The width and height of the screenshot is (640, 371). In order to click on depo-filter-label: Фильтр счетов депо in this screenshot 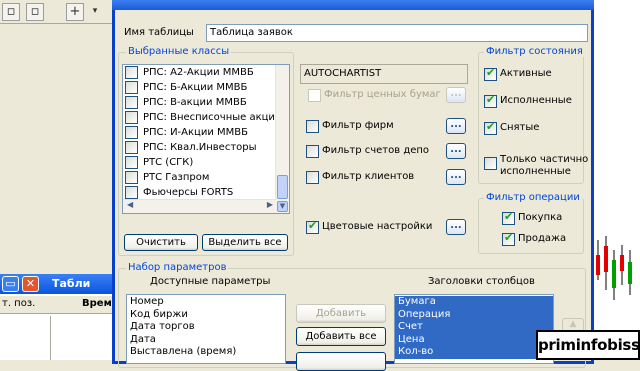, I will do `click(376, 150)`.